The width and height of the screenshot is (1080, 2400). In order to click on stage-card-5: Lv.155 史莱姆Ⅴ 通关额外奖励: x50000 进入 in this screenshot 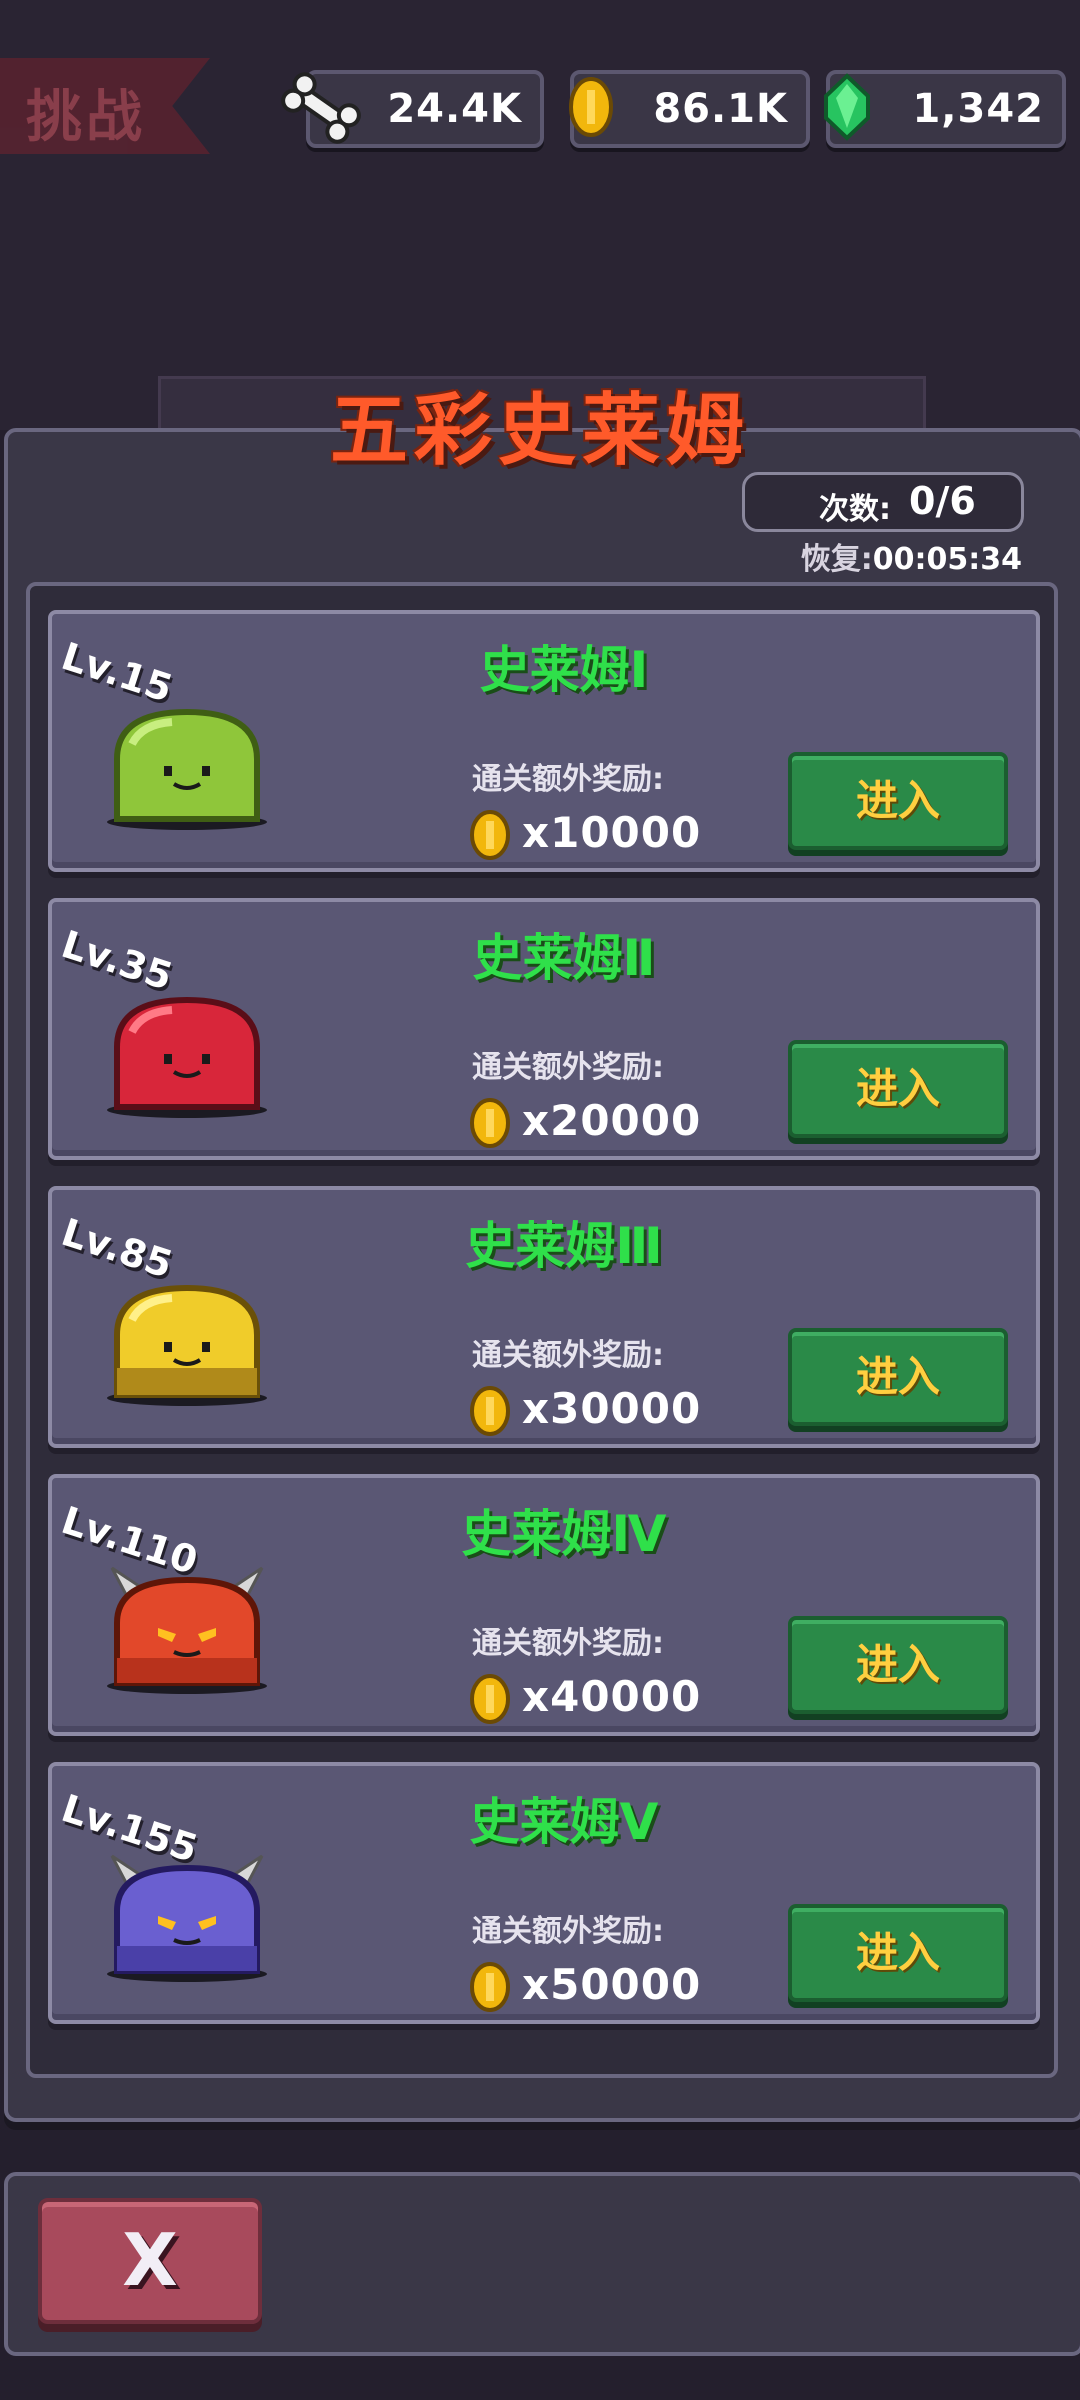, I will do `click(544, 1893)`.